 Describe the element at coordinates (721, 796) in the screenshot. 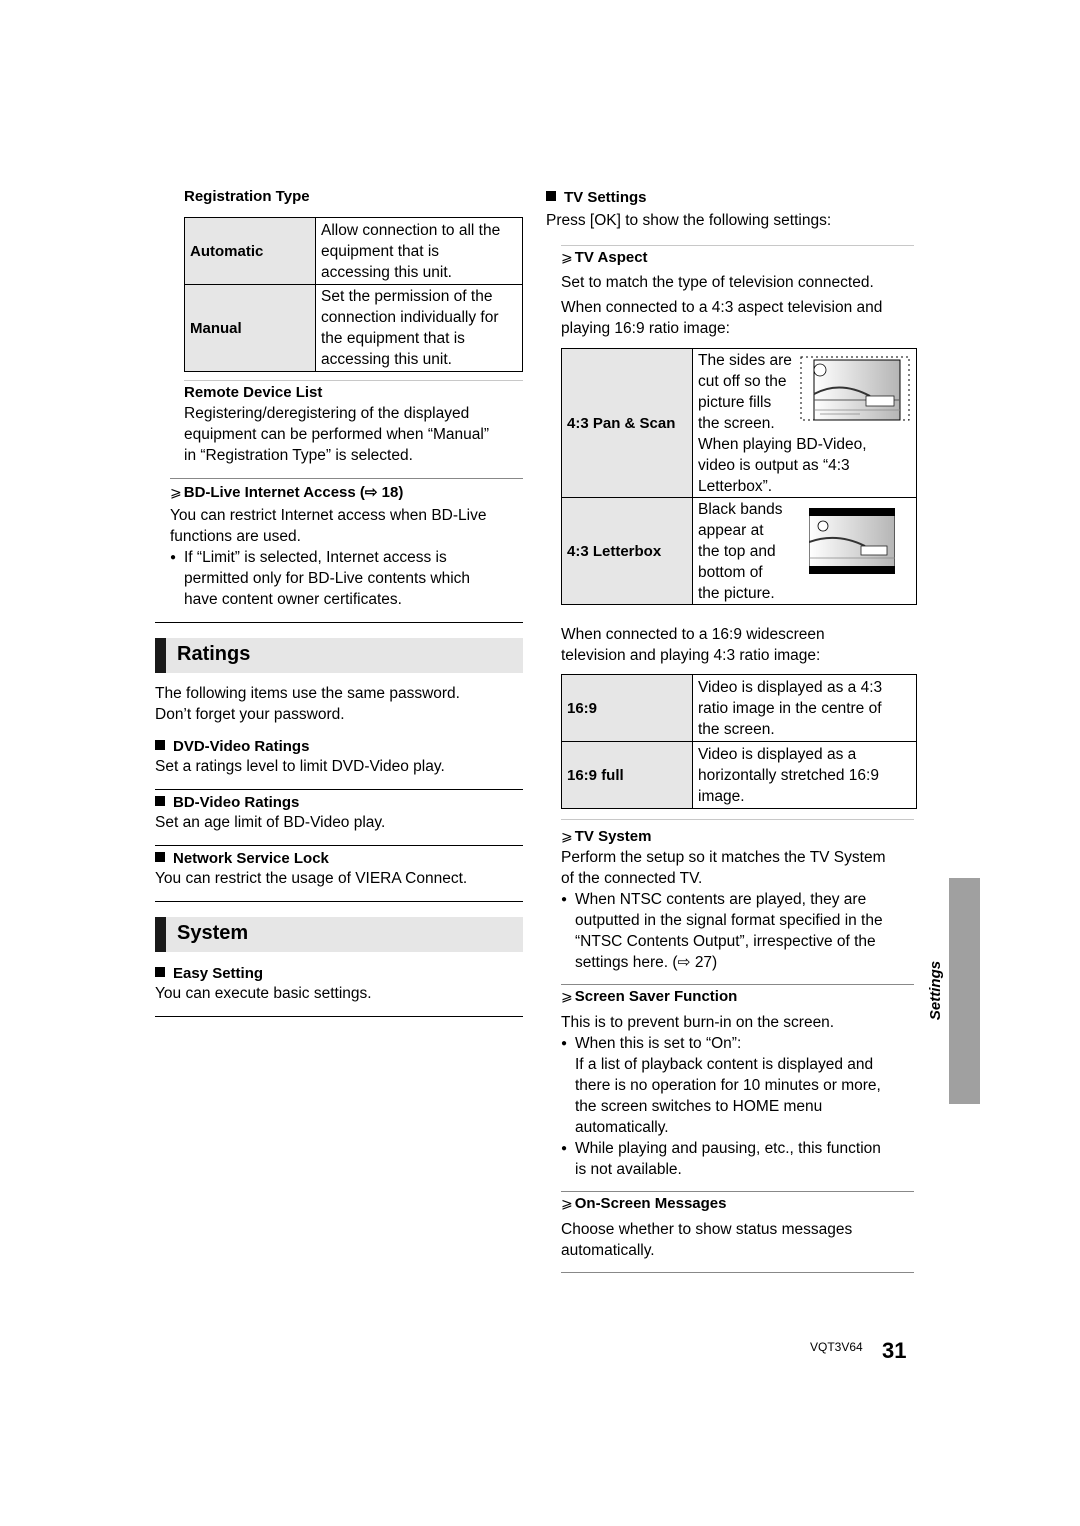

I see `desc-line: image.` at that location.